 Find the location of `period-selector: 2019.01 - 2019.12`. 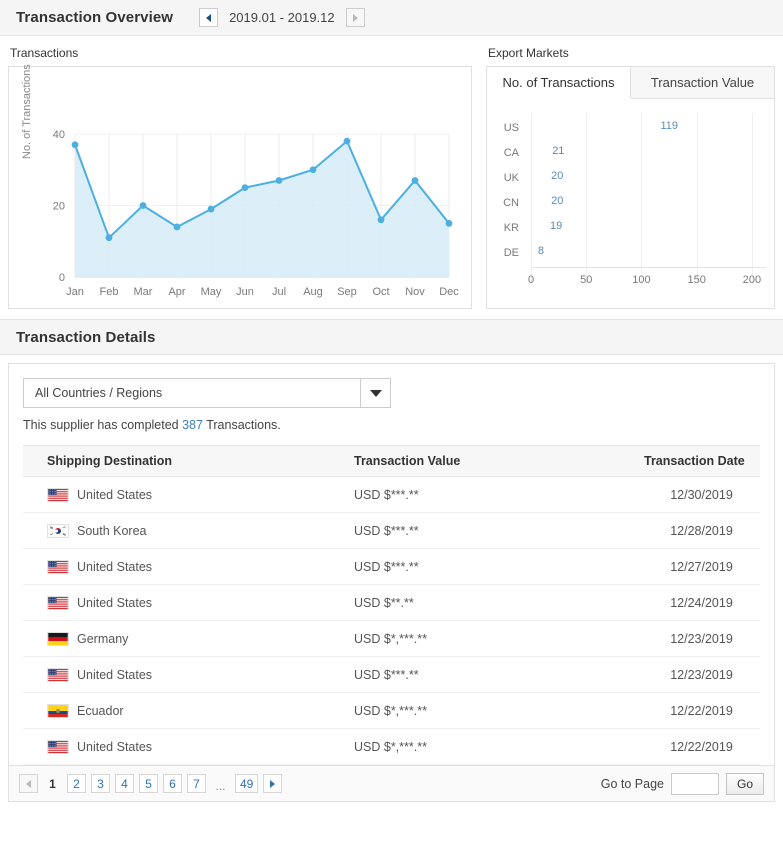

period-selector: 2019.01 - 2019.12 is located at coordinates (282, 17).